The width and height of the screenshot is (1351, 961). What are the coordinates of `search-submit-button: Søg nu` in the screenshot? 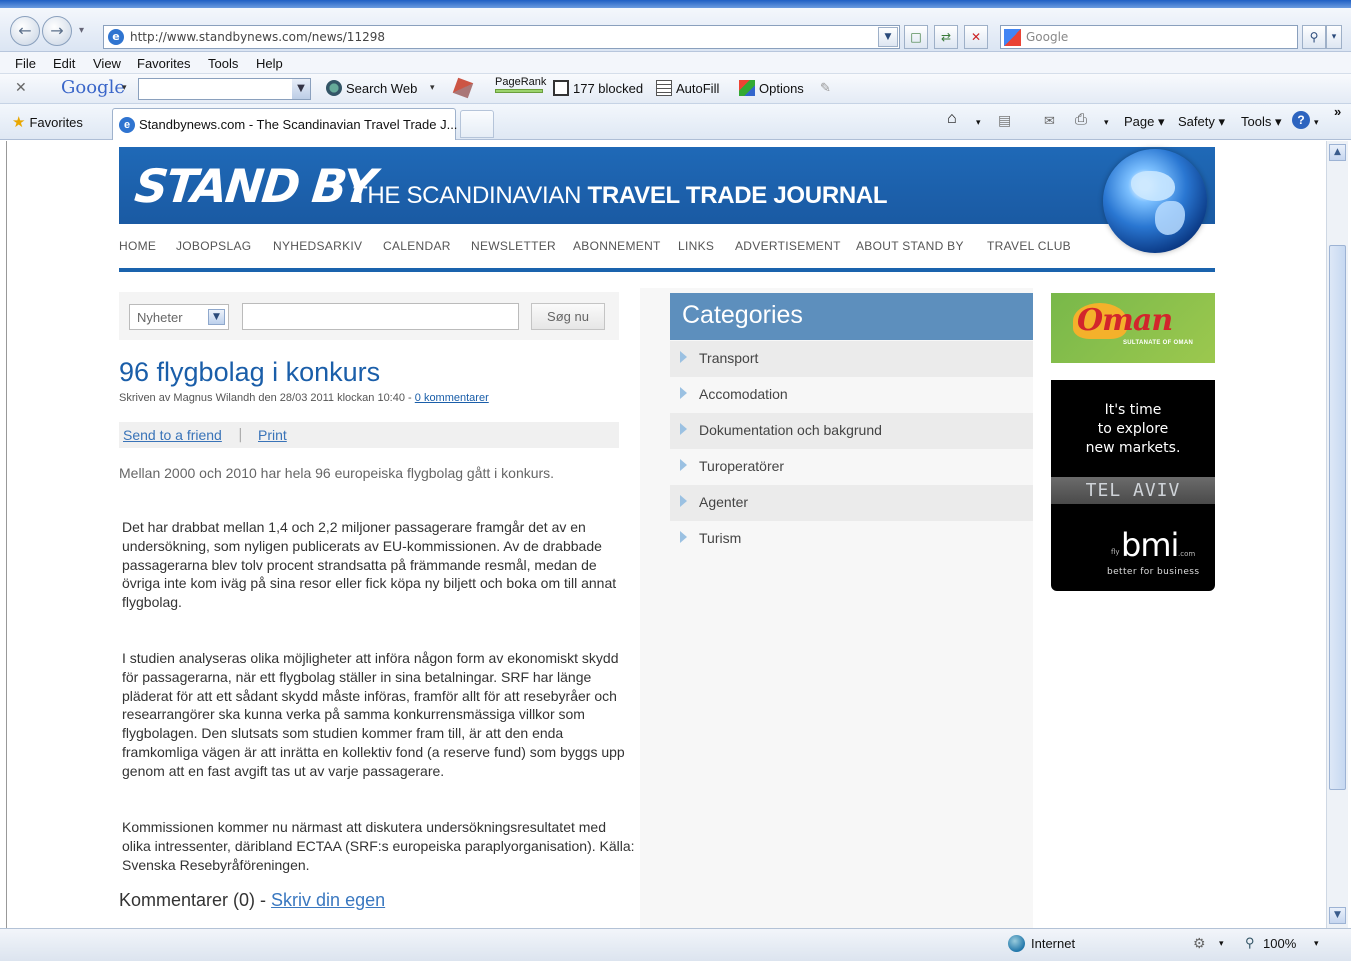 It's located at (568, 316).